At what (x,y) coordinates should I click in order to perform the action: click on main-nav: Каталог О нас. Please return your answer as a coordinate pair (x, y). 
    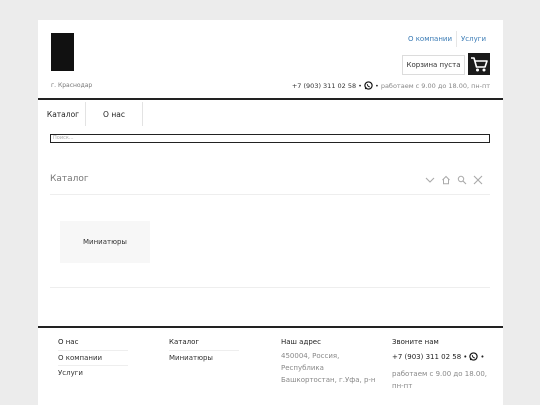
    Looking at the image, I should click on (92, 114).